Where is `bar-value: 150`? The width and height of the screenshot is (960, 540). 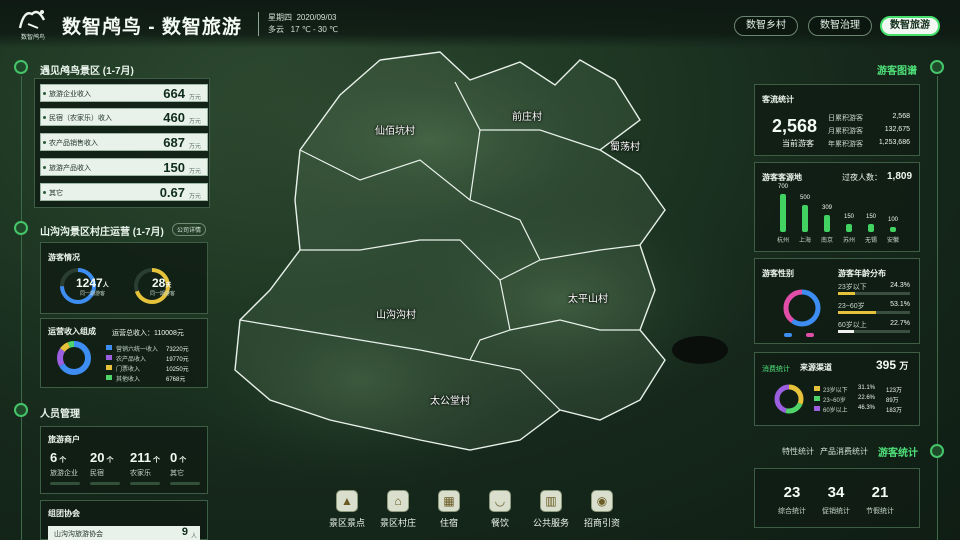
bar-value: 150 is located at coordinates (848, 216).